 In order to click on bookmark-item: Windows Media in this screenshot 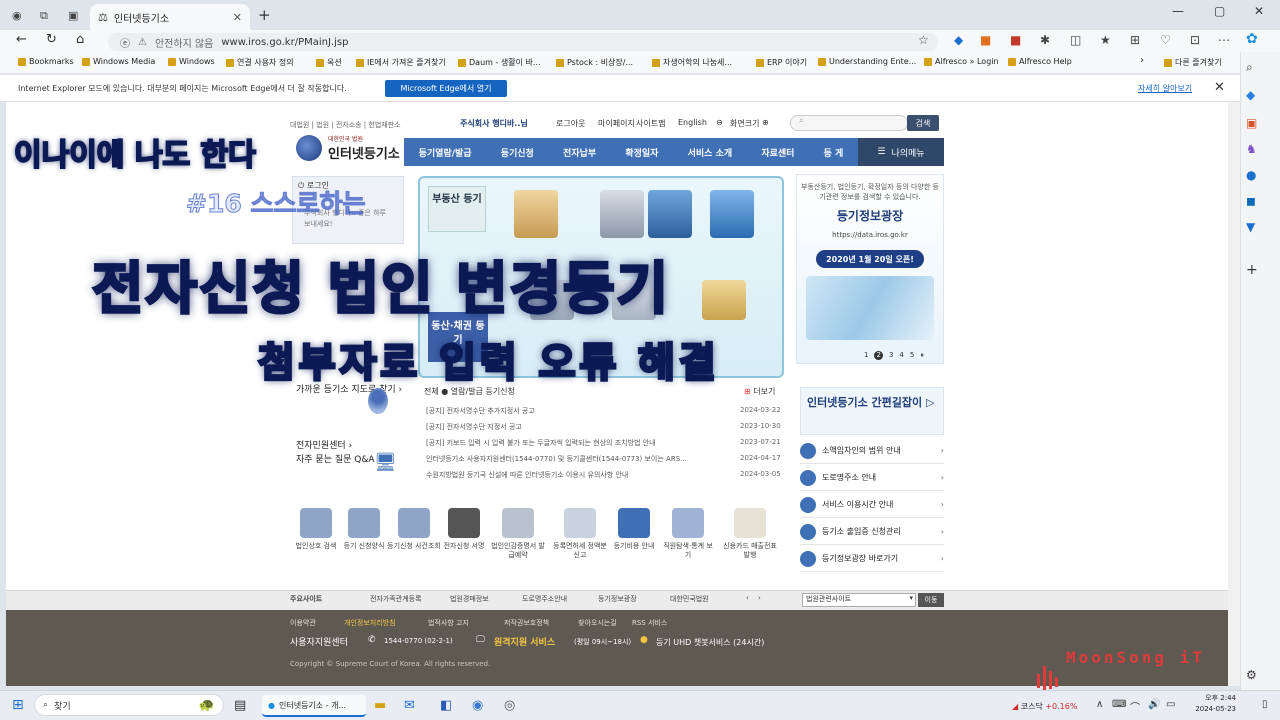, I will do `click(118, 61)`.